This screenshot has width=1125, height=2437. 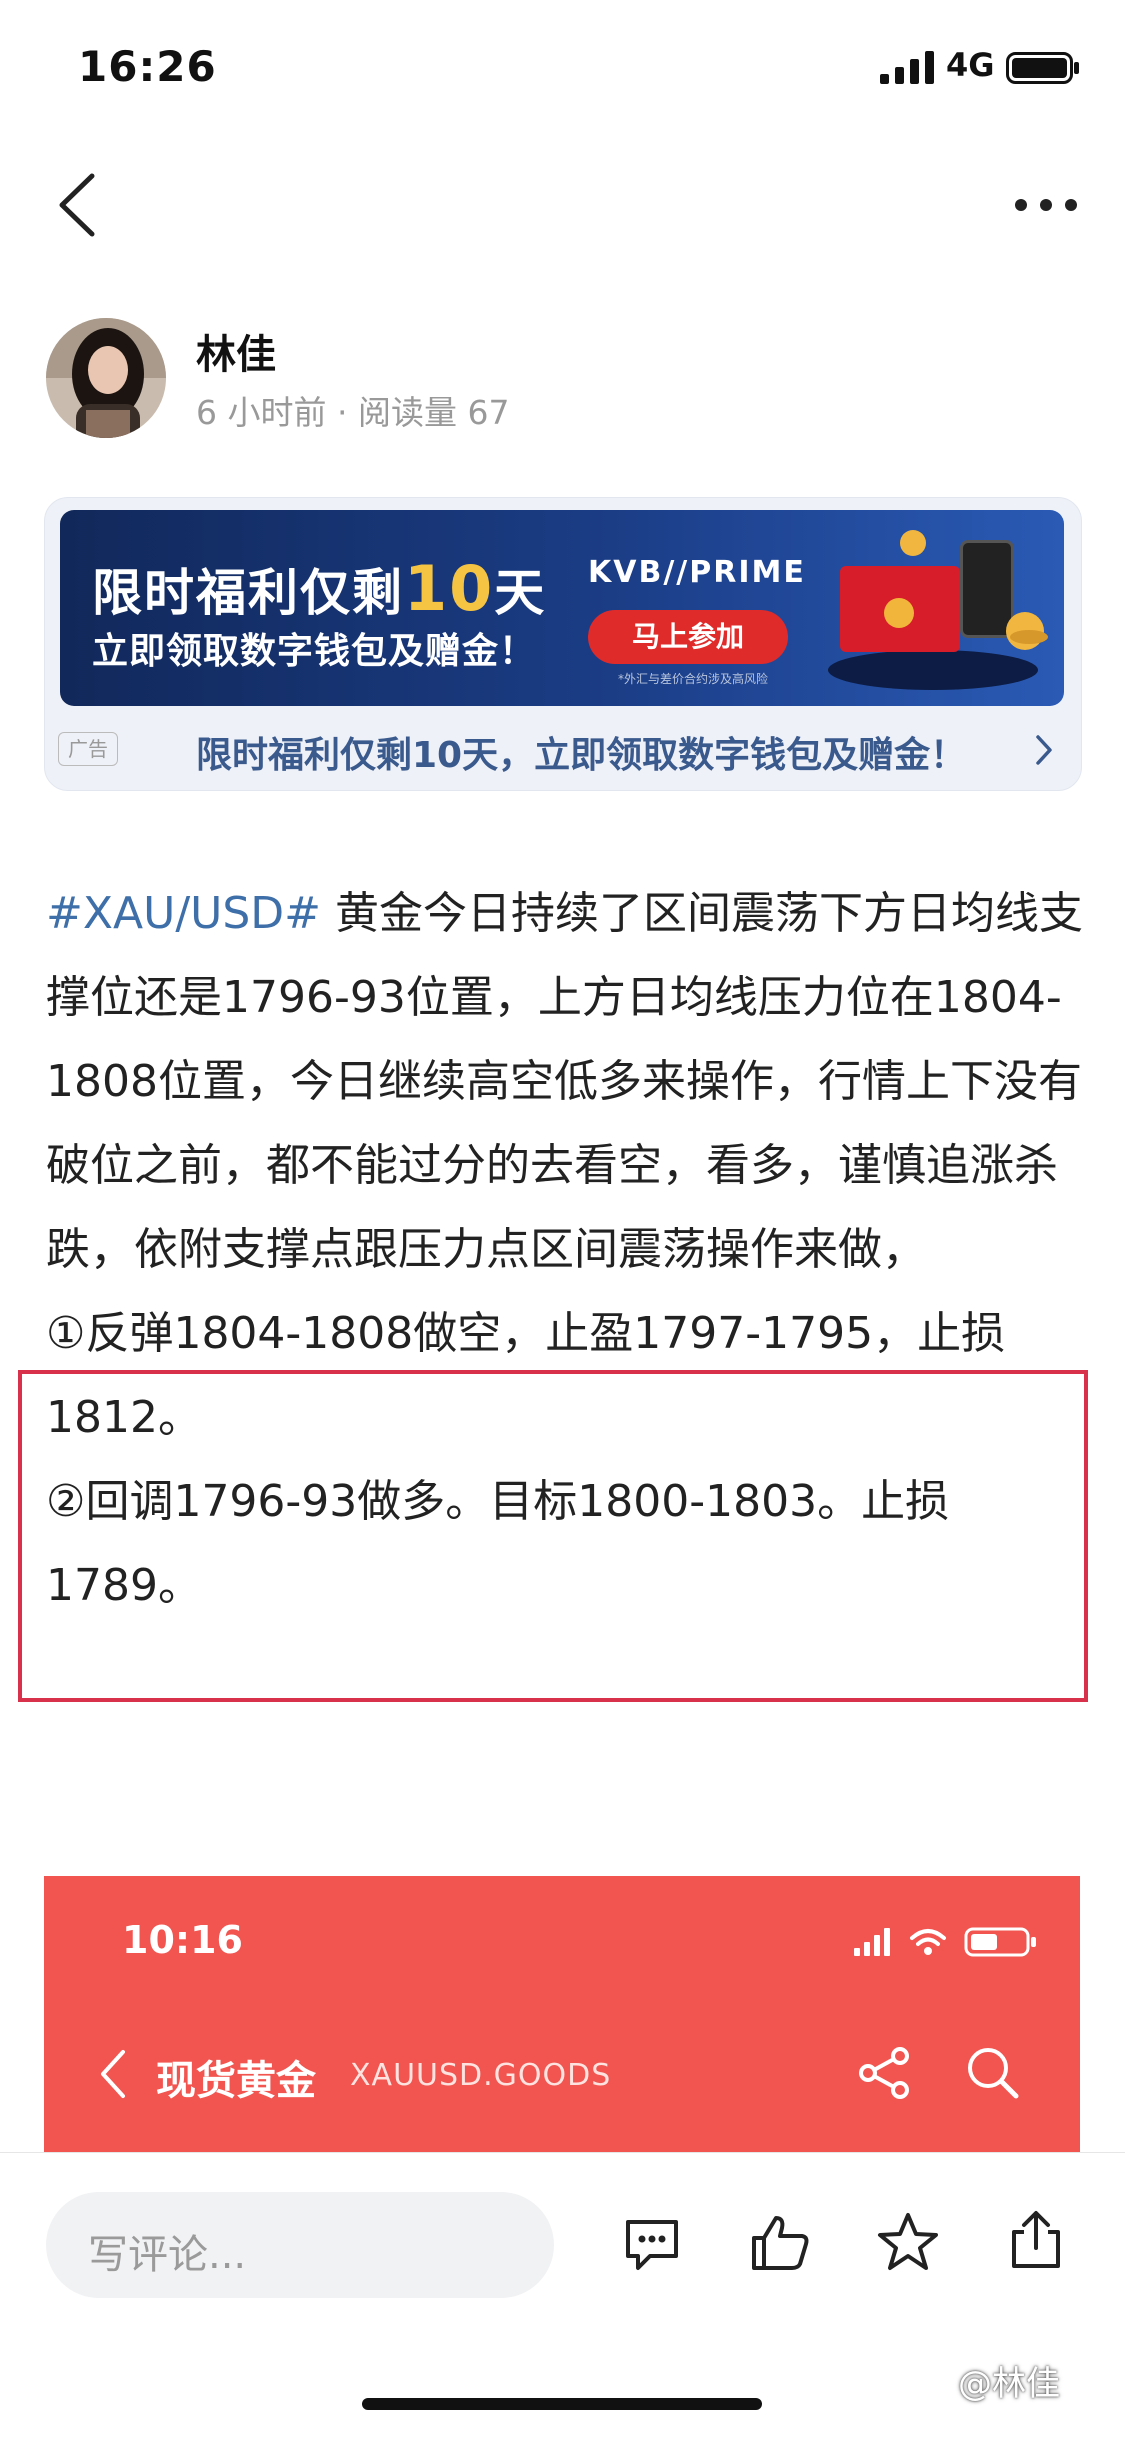 What do you see at coordinates (899, 613) in the screenshot?
I see `envelope-seal-graphic` at bounding box center [899, 613].